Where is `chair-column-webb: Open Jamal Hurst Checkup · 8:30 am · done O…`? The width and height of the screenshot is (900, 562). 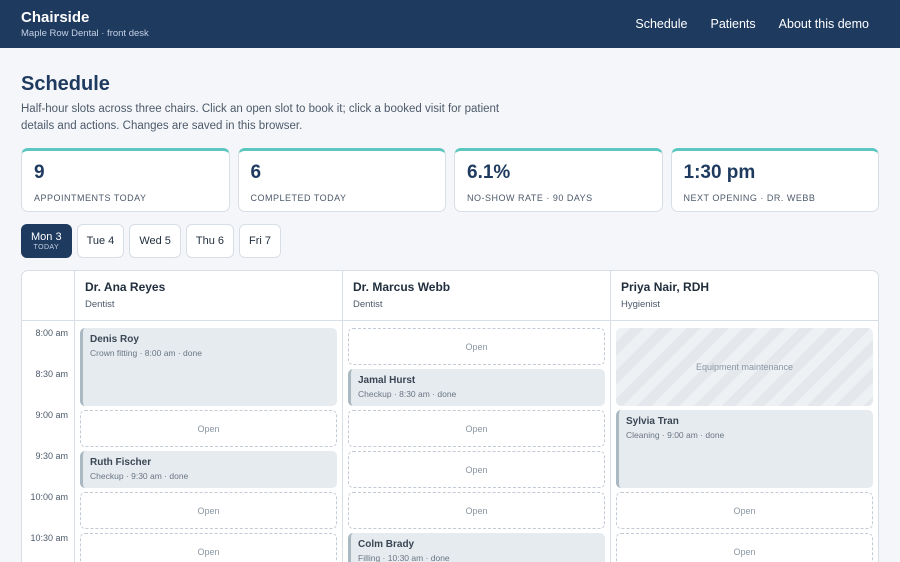 chair-column-webb: Open Jamal Hurst Checkup · 8:30 am · done O… is located at coordinates (477, 441).